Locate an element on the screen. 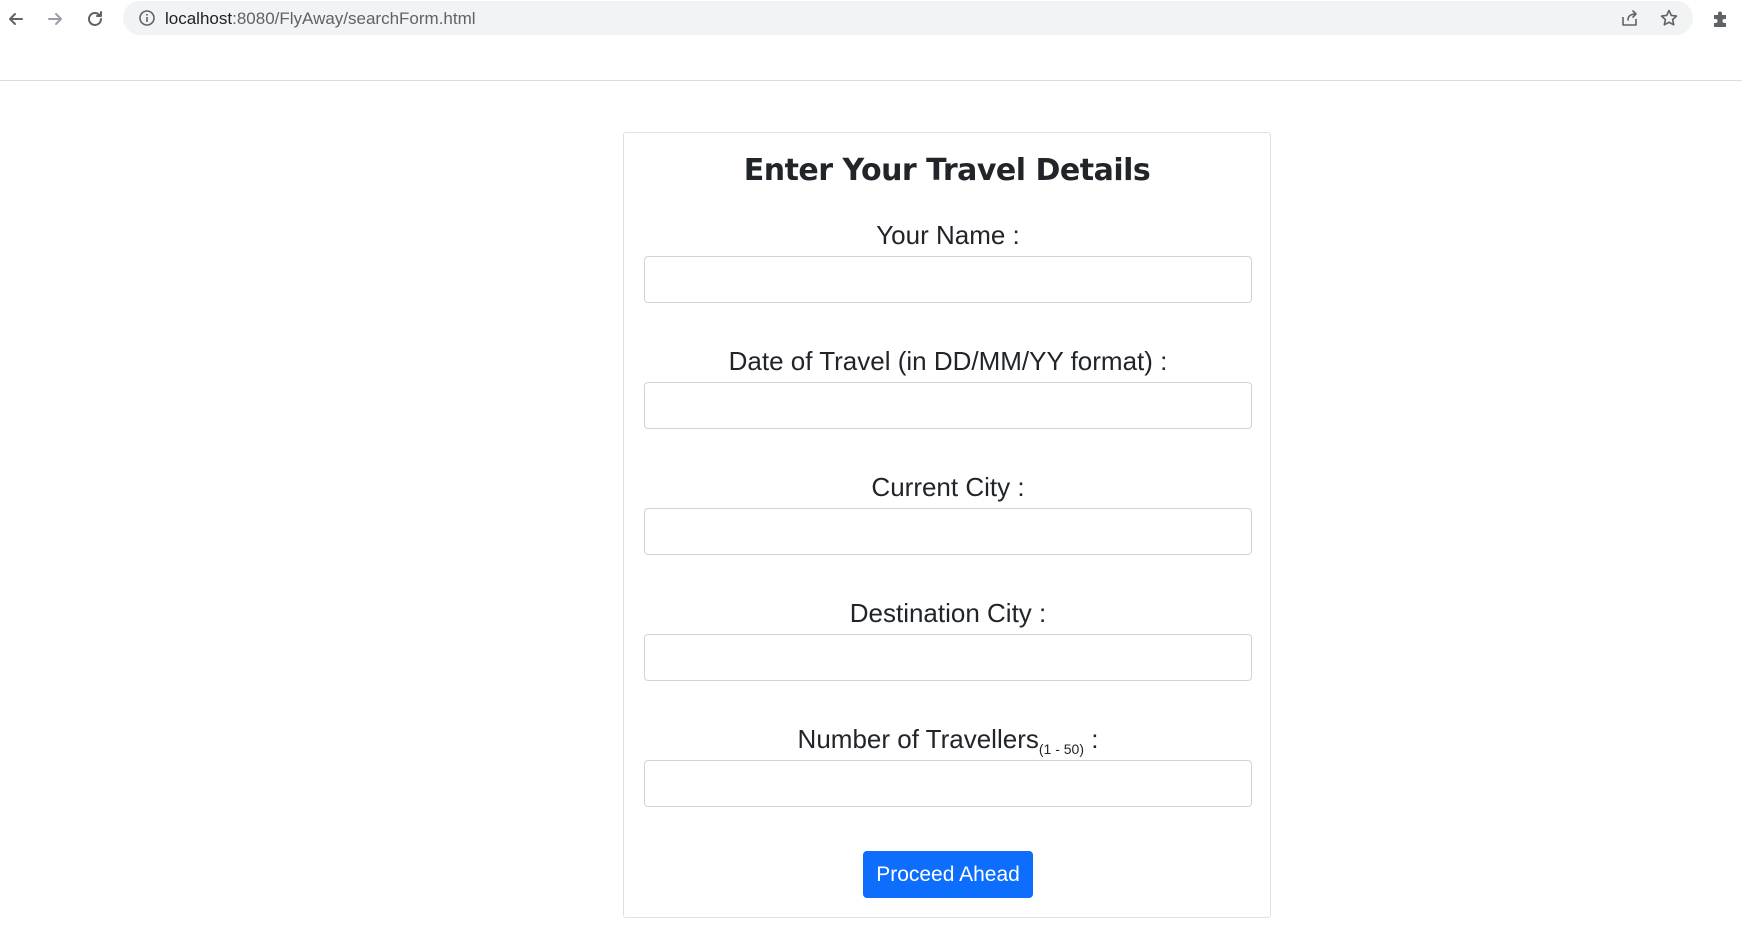  date-field-group: Date of Travel (in DD/MM/YY format) : is located at coordinates (948, 386).